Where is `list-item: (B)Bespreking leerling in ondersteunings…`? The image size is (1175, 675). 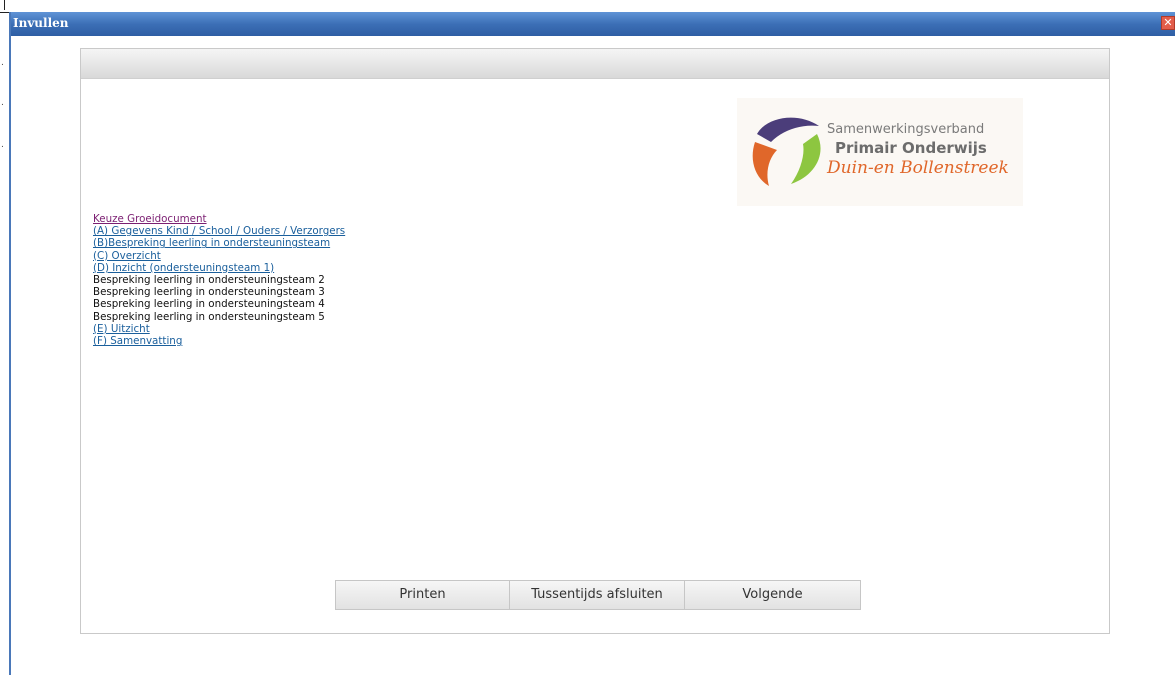 list-item: (B)Bespreking leerling in ondersteunings… is located at coordinates (219, 243).